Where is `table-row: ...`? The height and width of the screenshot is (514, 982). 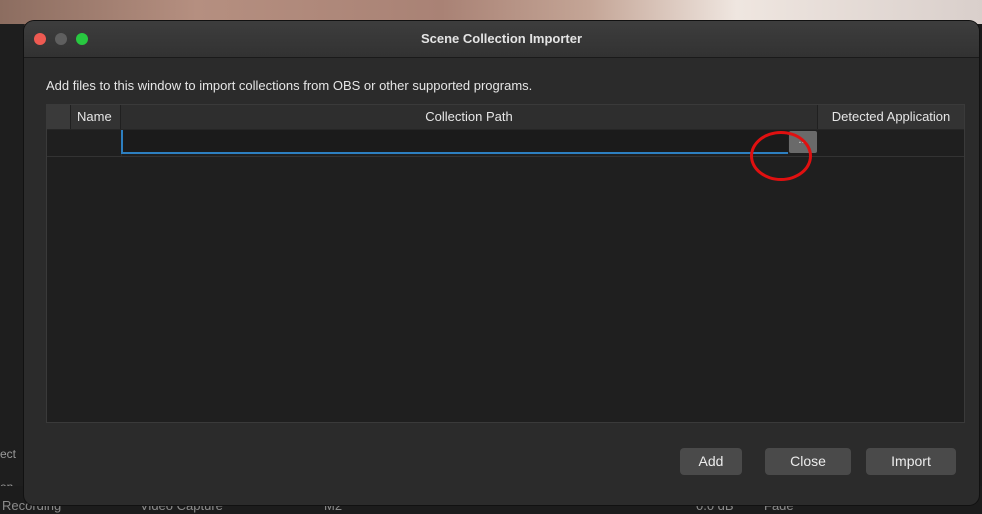
table-row: ... is located at coordinates (505, 143).